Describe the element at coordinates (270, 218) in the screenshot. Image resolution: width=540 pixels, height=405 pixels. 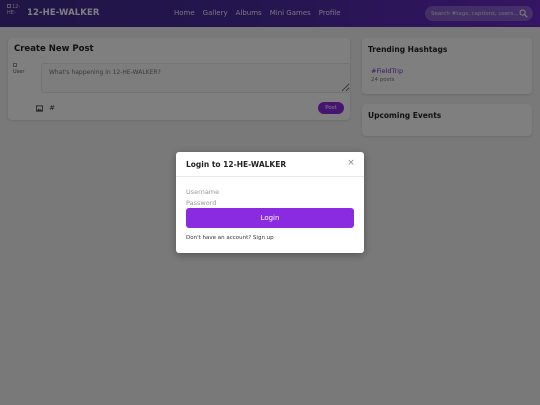
I see `login-button: Login` at that location.